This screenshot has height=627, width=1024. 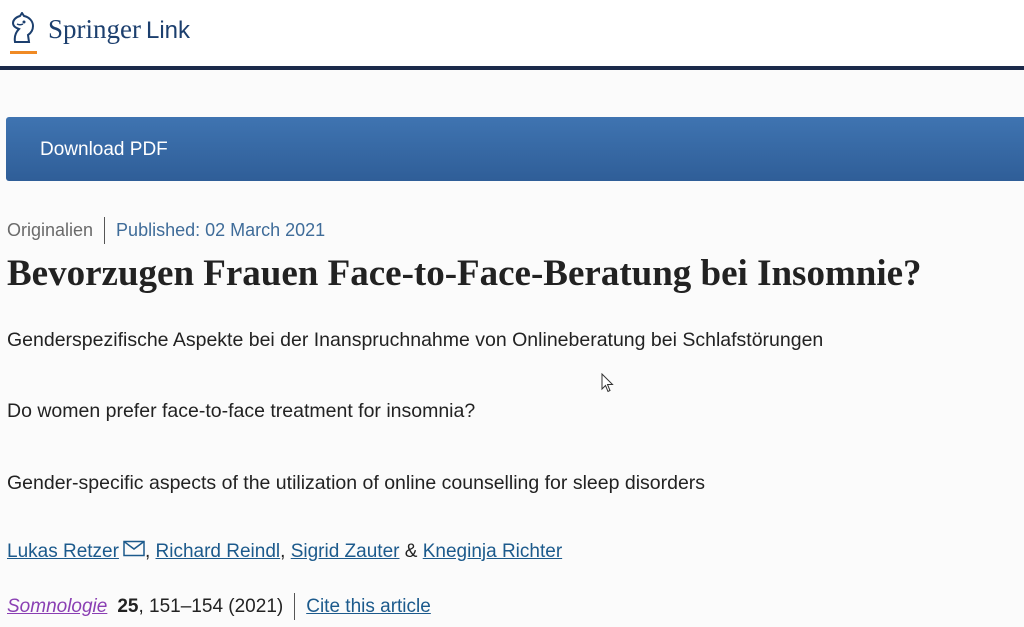 What do you see at coordinates (512, 35) in the screenshot?
I see `site-header: Springer Link` at bounding box center [512, 35].